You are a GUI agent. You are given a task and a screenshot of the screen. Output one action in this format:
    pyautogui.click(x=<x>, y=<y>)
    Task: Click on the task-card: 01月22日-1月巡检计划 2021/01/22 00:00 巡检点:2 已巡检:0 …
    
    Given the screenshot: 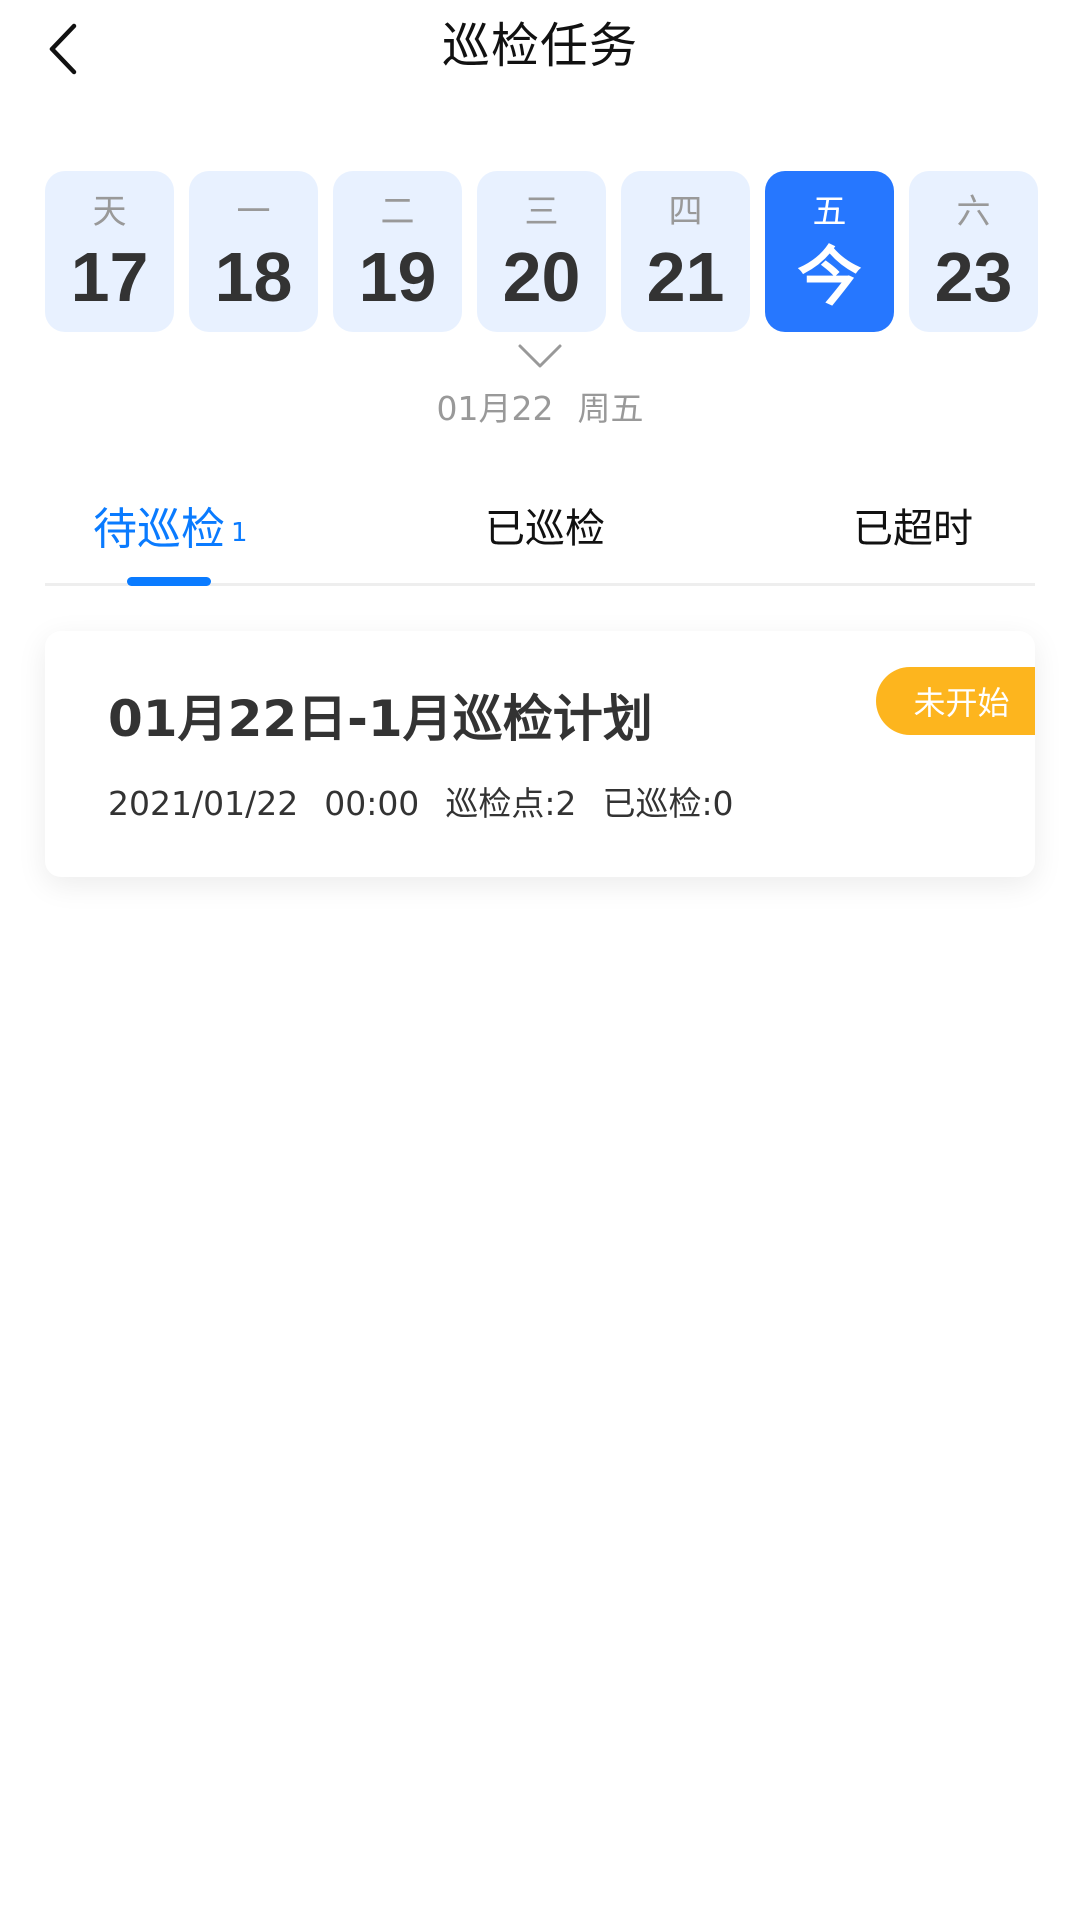 What is the action you would take?
    pyautogui.click(x=540, y=754)
    